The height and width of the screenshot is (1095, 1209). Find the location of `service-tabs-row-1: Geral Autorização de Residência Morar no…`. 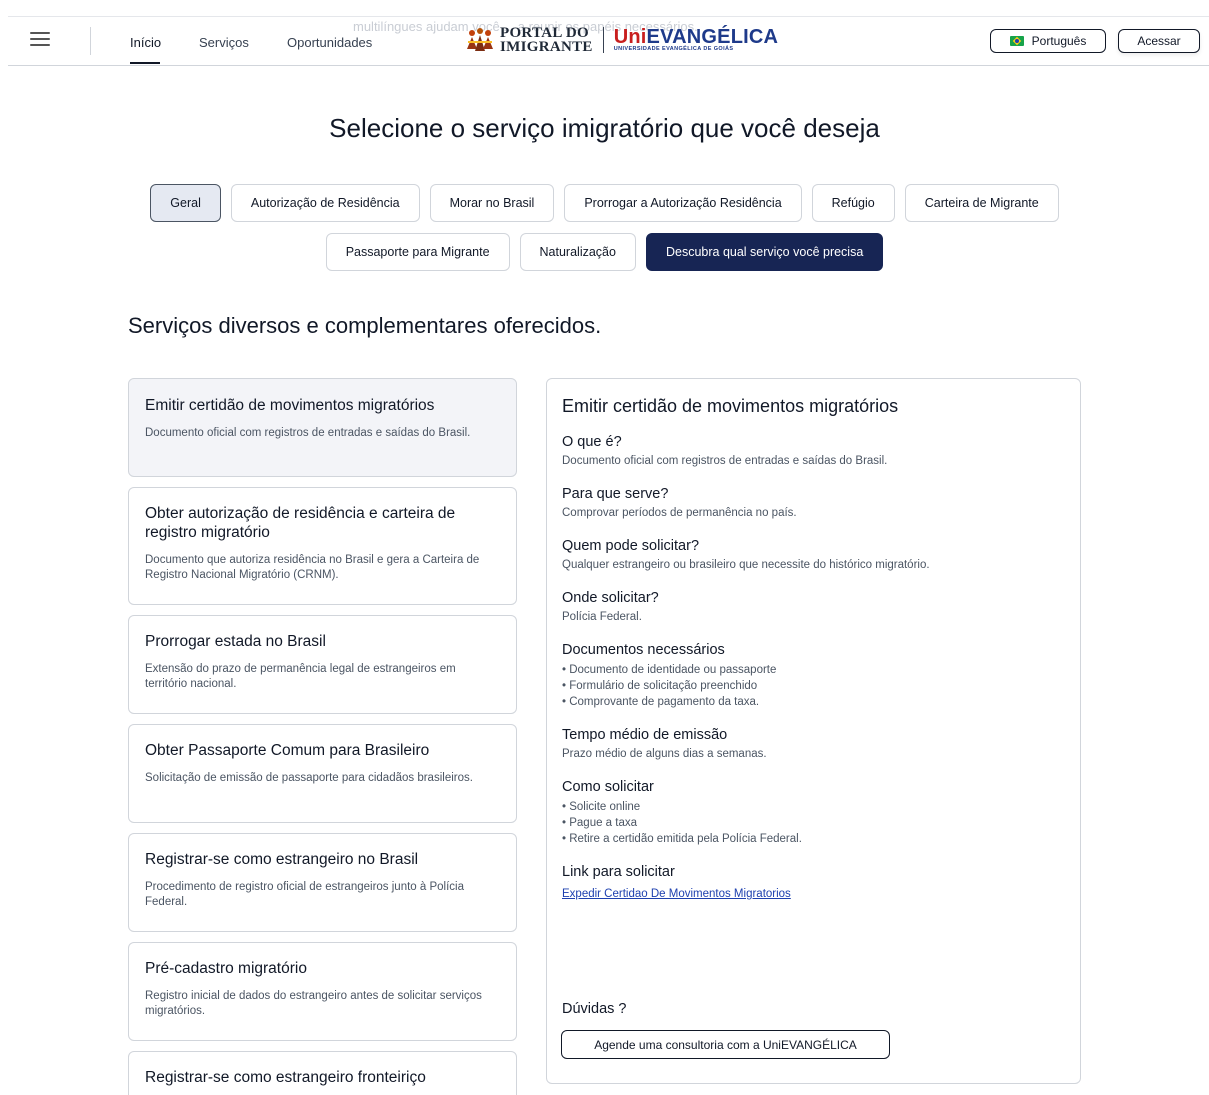

service-tabs-row-1: Geral Autorização de Residência Morar no… is located at coordinates (604, 203).